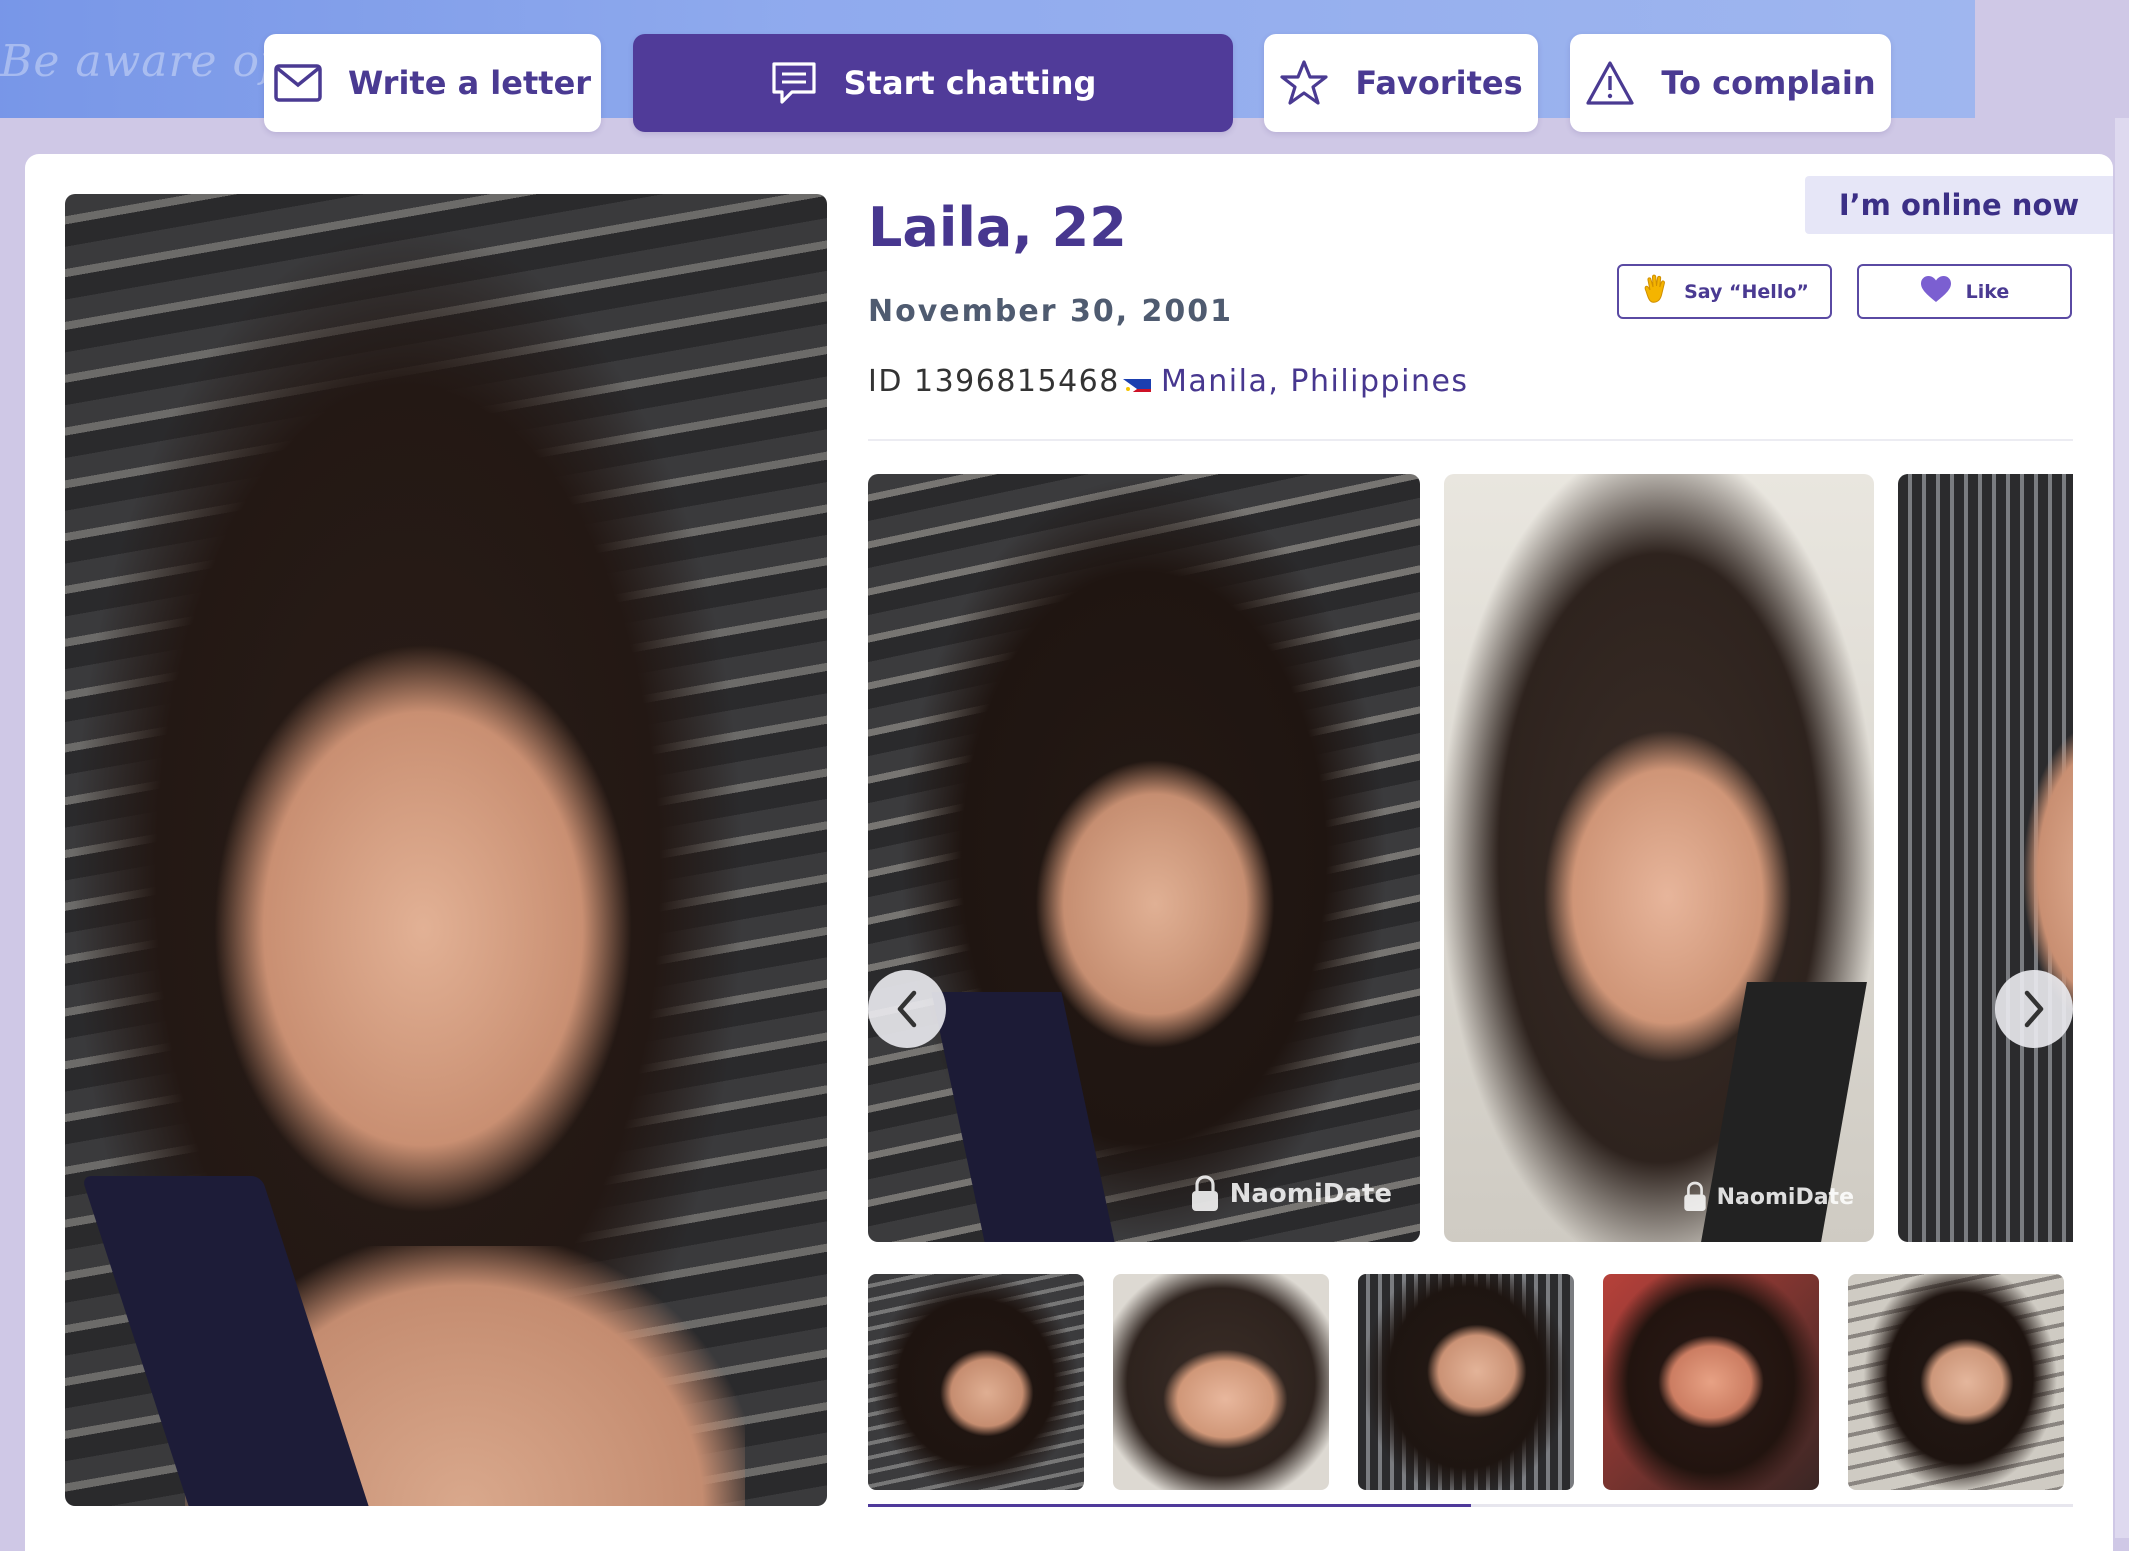 This screenshot has width=2129, height=1551. What do you see at coordinates (1959, 205) in the screenshot?
I see `online-status-badge: I’m online now` at bounding box center [1959, 205].